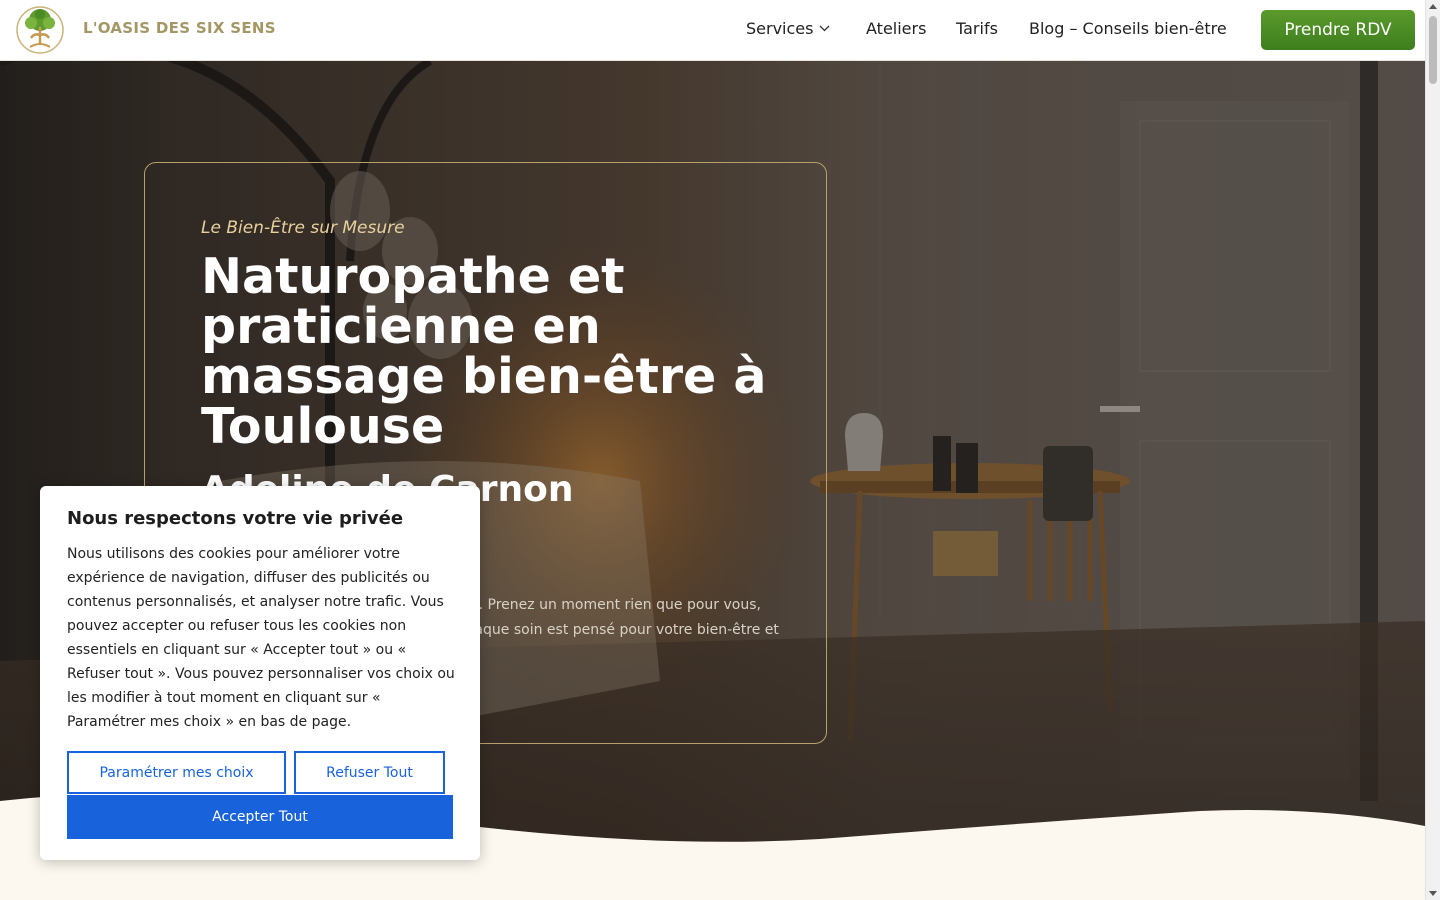 This screenshot has width=1440, height=900. Describe the element at coordinates (369, 772) in the screenshot. I see `cookie-refuse-all-button: Refuser Tout` at that location.